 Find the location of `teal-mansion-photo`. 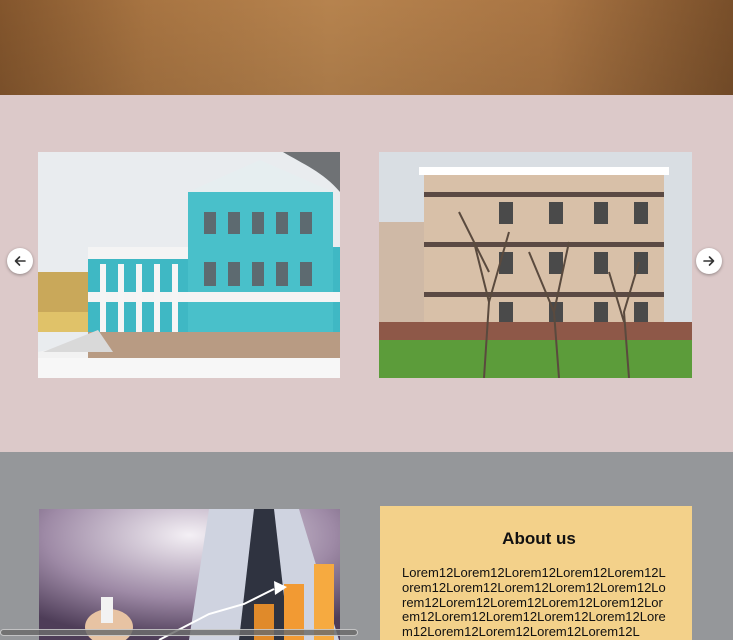

teal-mansion-photo is located at coordinates (189, 265).